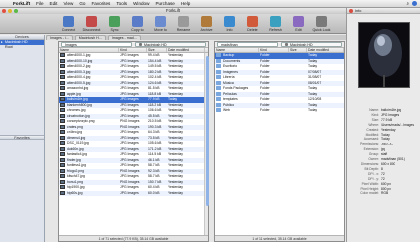 This screenshot has width=420, height=242. I want to click on toolbar-label: Edit, so click(298, 30).